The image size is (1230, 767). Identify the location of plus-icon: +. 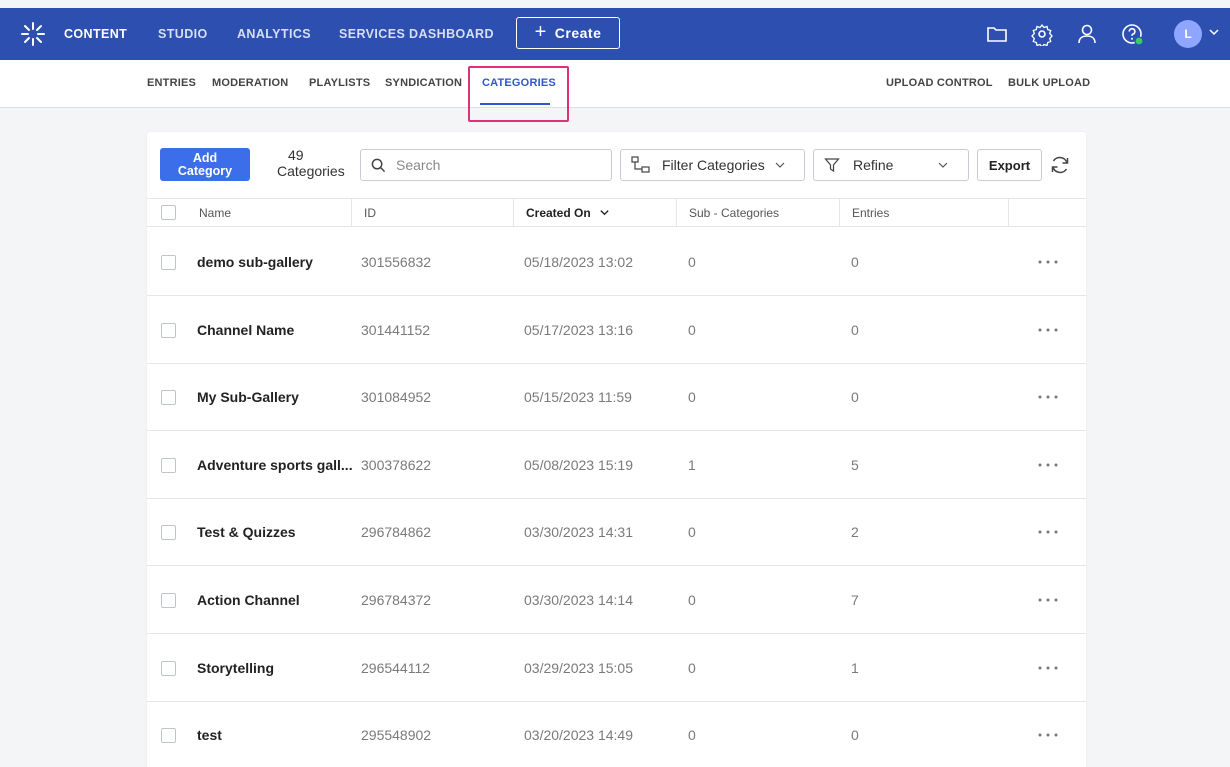
(540, 32).